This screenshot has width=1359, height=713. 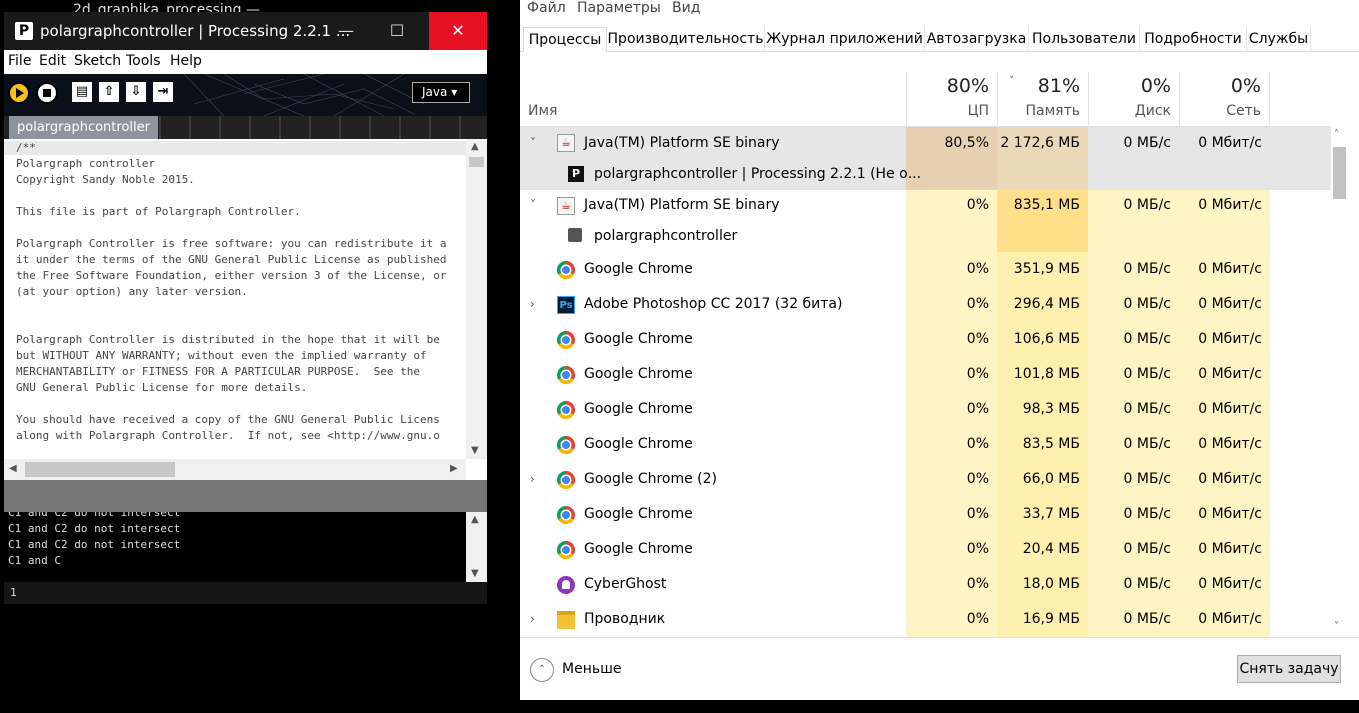 I want to click on menu-params: Параметры, so click(x=619, y=8).